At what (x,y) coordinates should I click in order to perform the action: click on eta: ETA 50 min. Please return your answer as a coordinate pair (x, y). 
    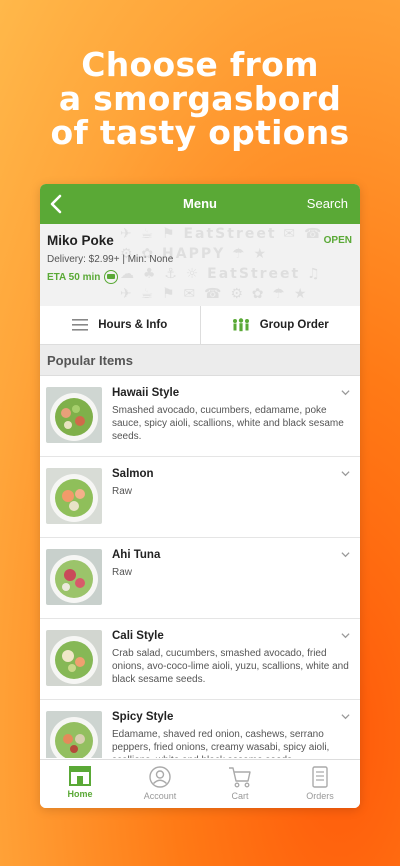
    Looking at the image, I should click on (83, 277).